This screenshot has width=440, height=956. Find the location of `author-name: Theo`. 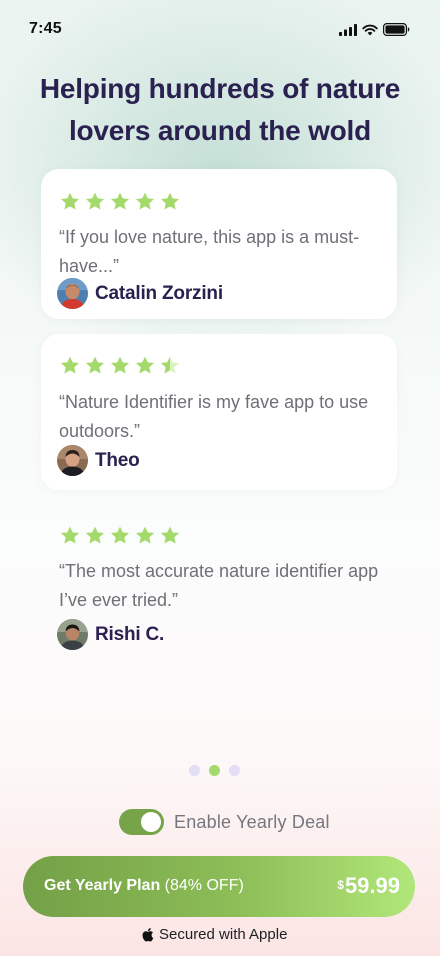

author-name: Theo is located at coordinates (117, 460).